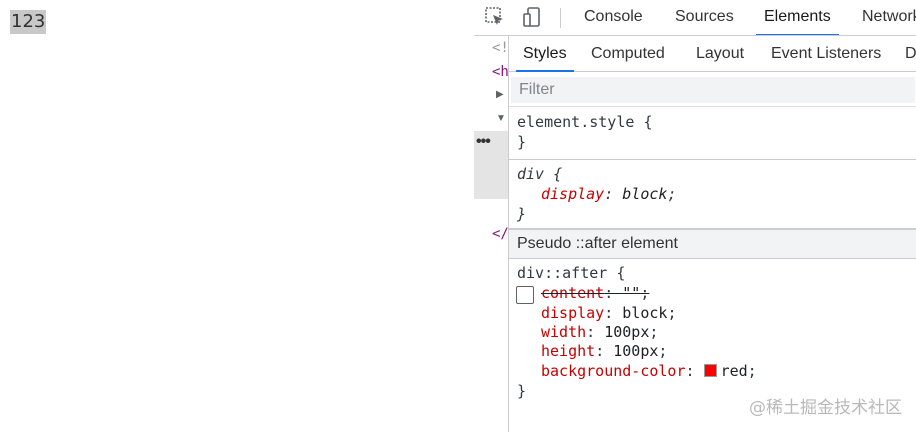  What do you see at coordinates (599, 332) in the screenshot?
I see `width-declaration: width: 100px;` at bounding box center [599, 332].